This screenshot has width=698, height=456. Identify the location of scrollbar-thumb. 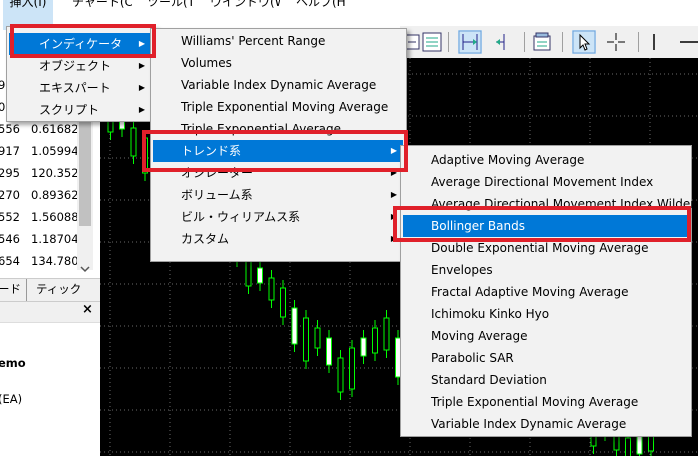
(85, 174).